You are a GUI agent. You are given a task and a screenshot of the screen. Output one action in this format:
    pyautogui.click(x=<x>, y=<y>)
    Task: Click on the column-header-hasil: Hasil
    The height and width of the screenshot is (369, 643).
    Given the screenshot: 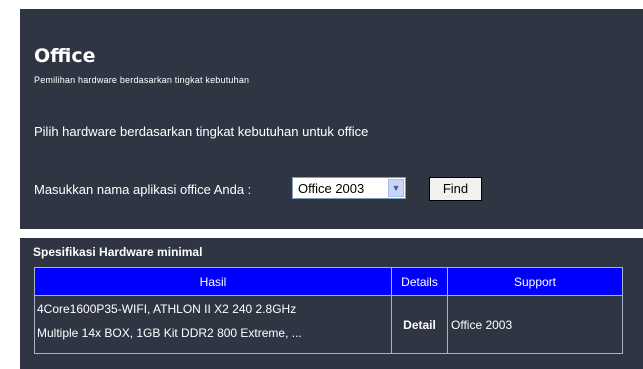 What is the action you would take?
    pyautogui.click(x=213, y=281)
    